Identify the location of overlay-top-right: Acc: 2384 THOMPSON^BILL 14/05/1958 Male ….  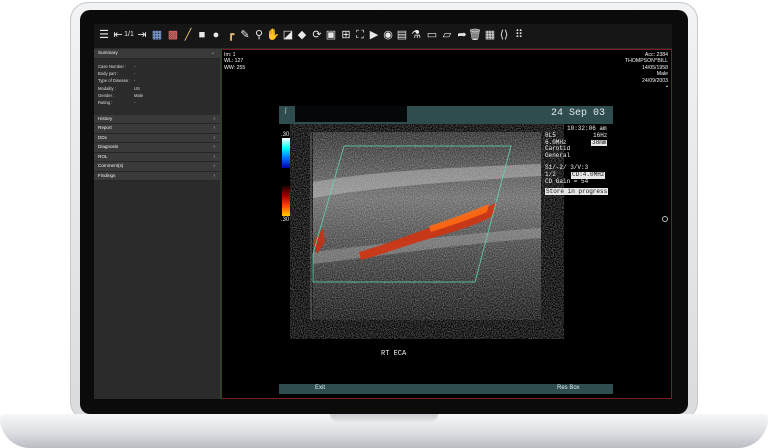
(646, 71).